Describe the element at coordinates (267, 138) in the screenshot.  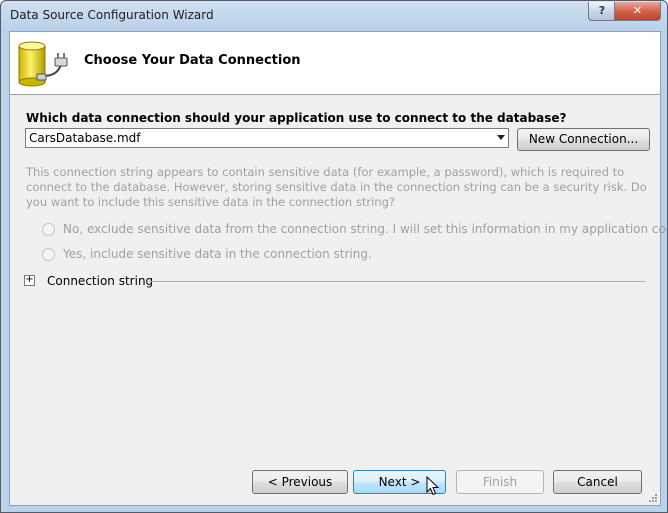
I see `connection-dropdown: CarsDatabase.mdf` at that location.